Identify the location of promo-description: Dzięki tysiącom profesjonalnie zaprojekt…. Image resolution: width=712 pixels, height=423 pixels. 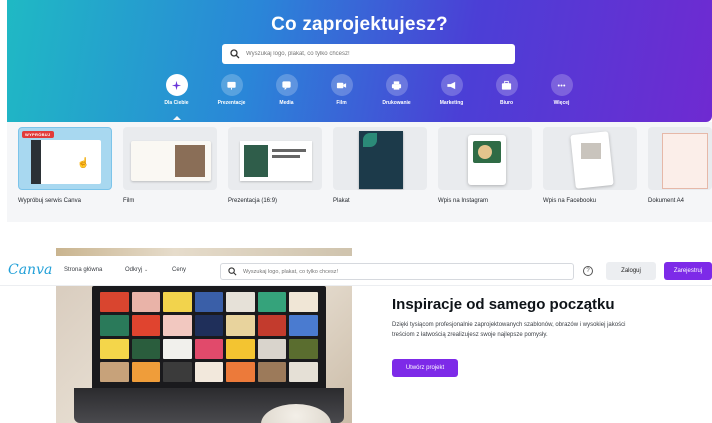
(509, 330).